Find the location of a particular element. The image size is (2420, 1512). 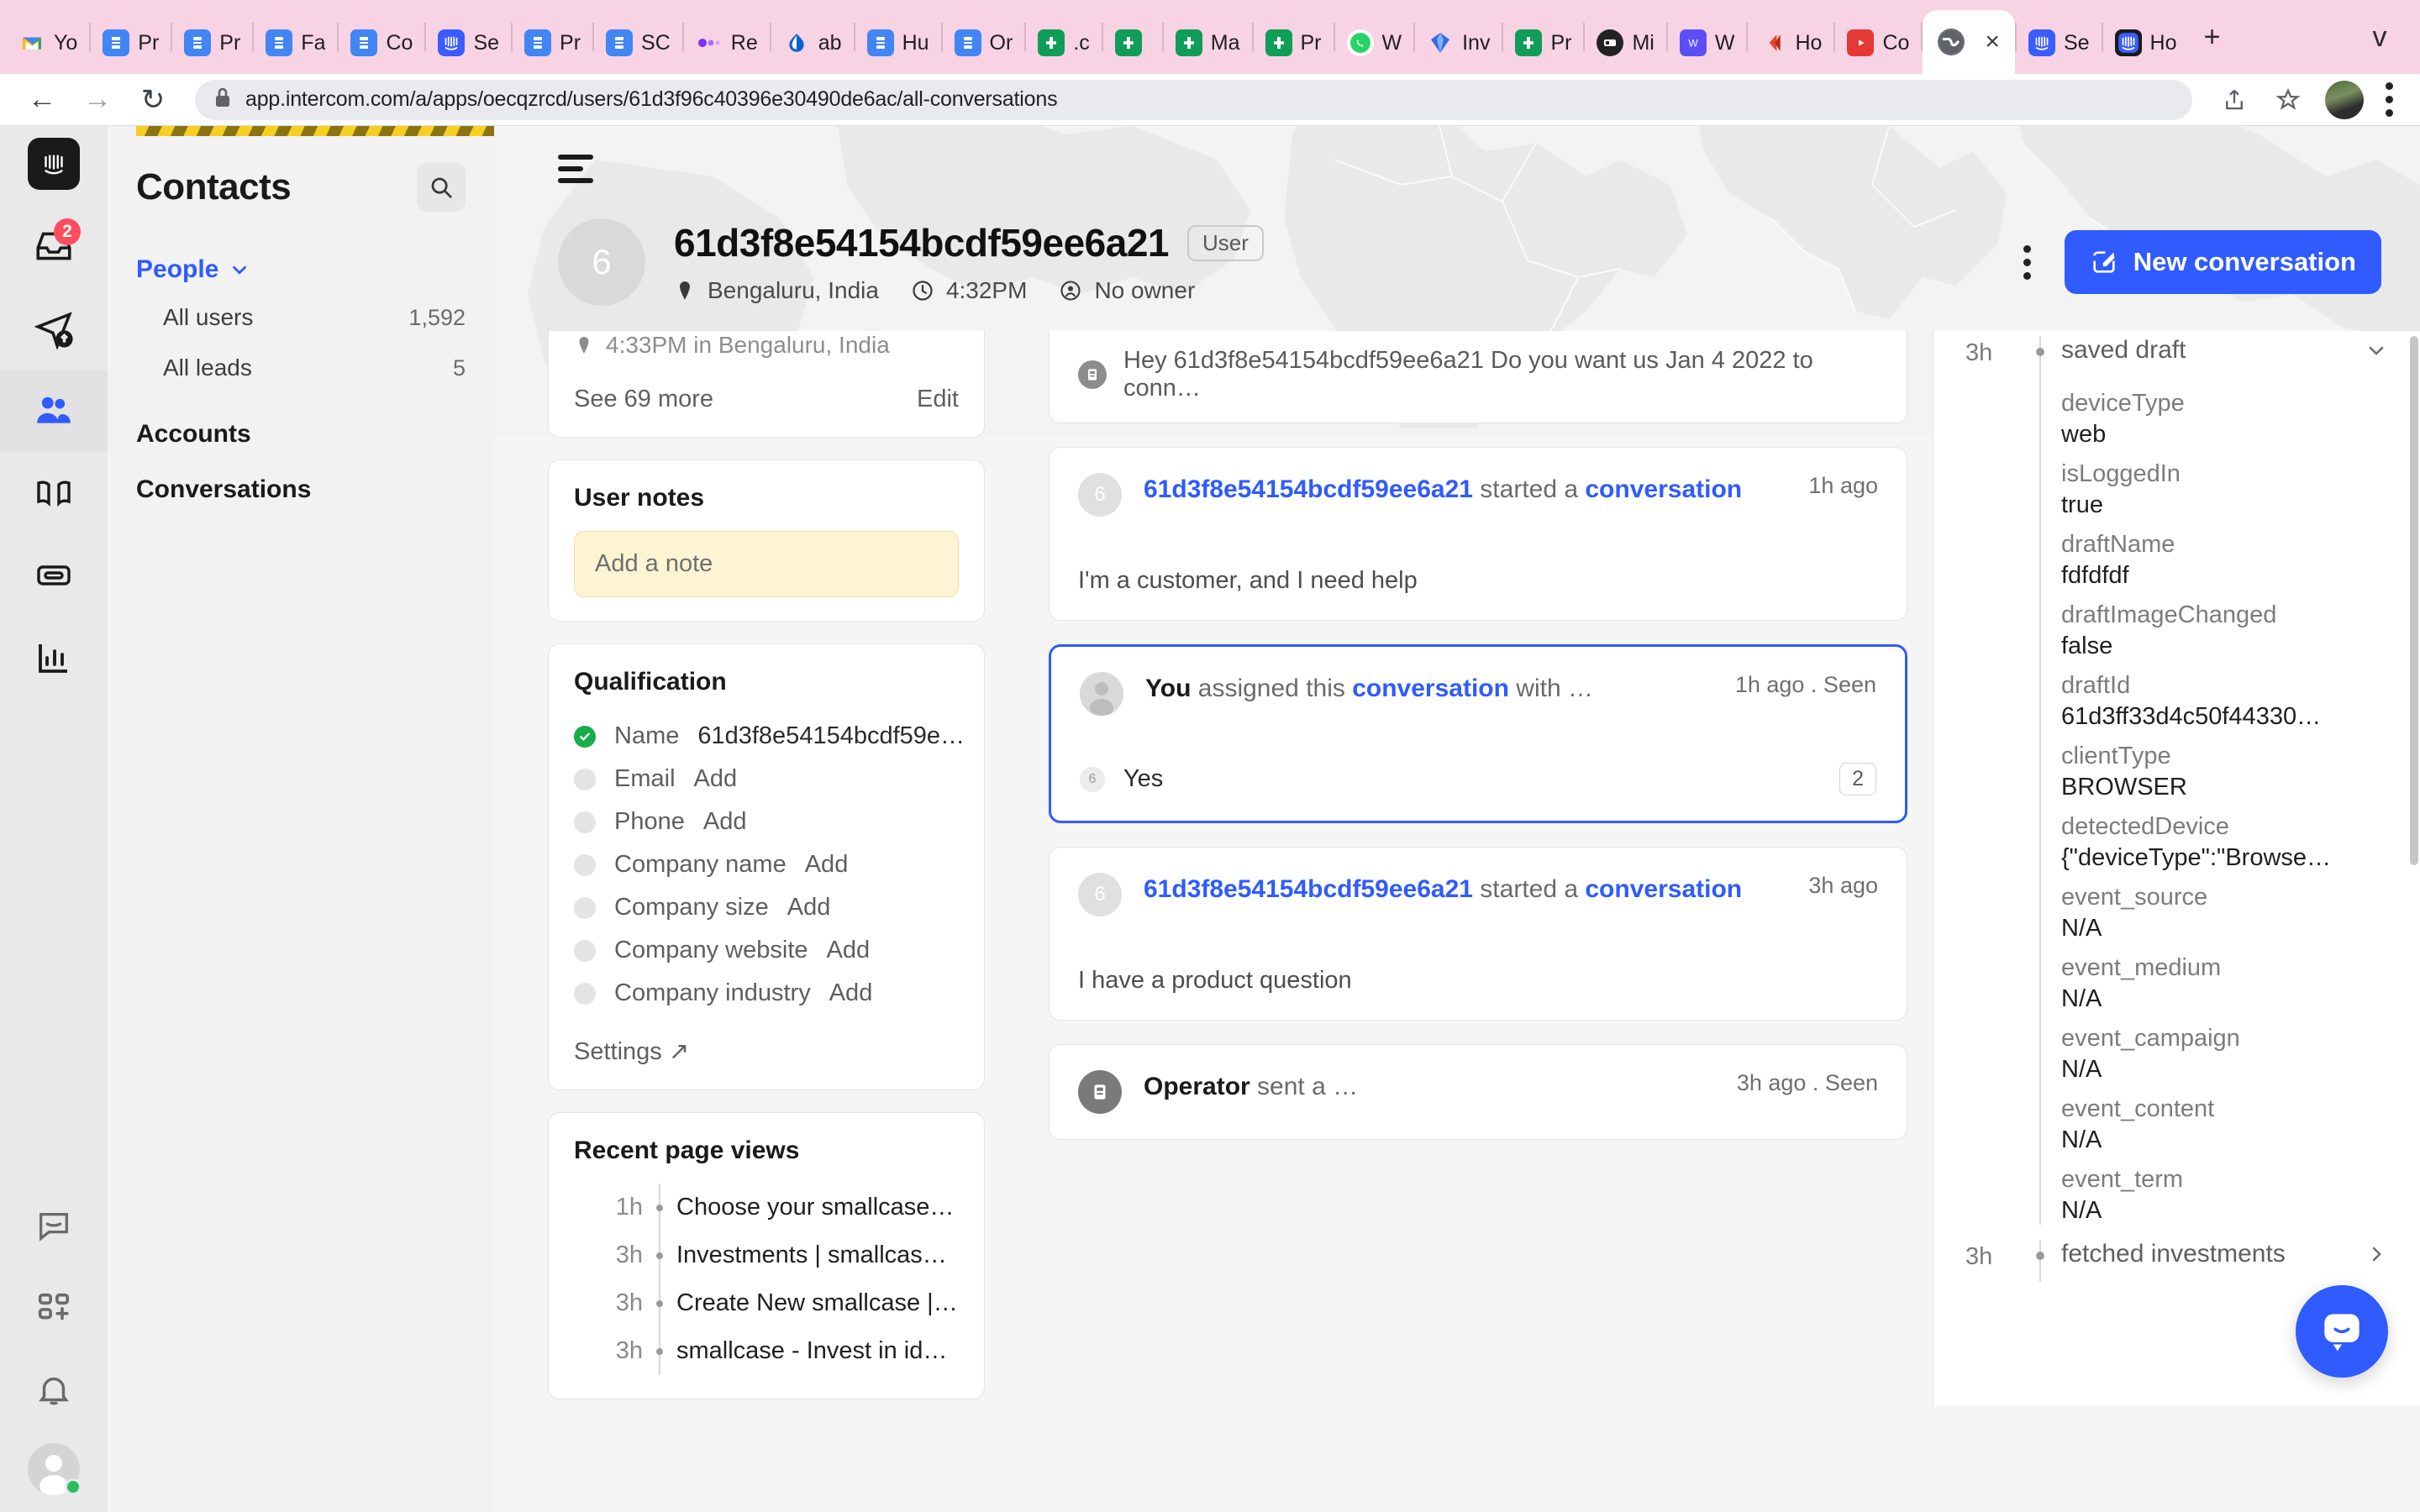

sidebar-item-inbox: 2 is located at coordinates (53, 246).